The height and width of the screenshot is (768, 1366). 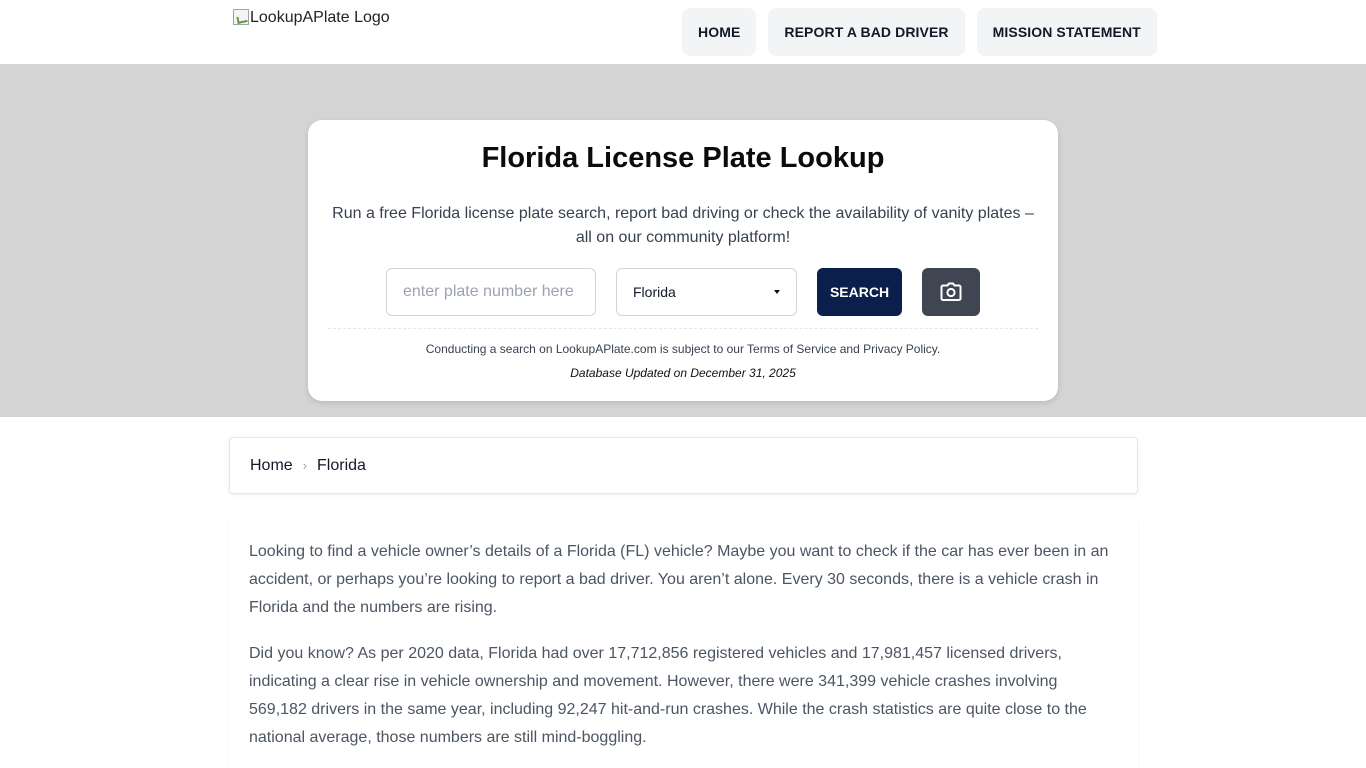 I want to click on site-logo: LookupAPlate Logo, so click(x=311, y=18).